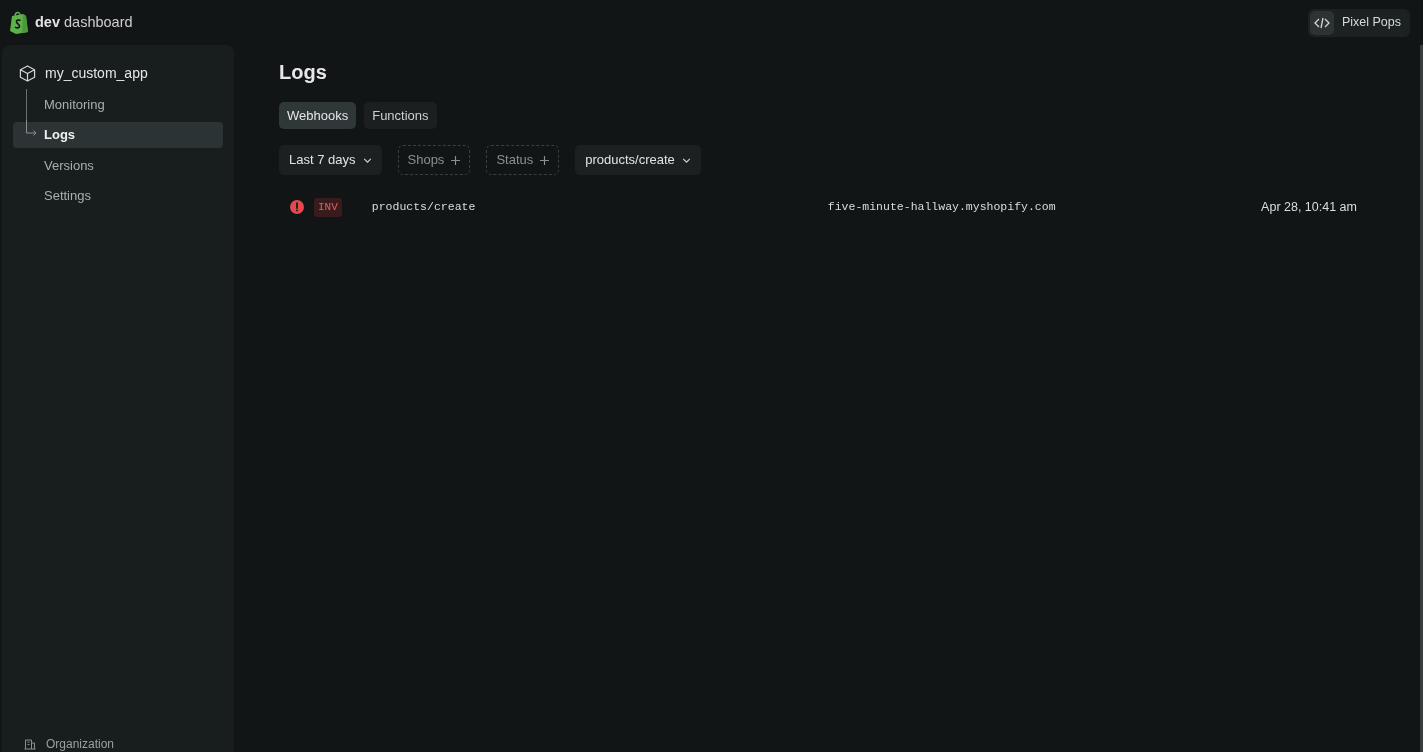 The image size is (1423, 752). Describe the element at coordinates (942, 207) in the screenshot. I see `shop-domain: five-minute-hallway.myshopify.com` at that location.